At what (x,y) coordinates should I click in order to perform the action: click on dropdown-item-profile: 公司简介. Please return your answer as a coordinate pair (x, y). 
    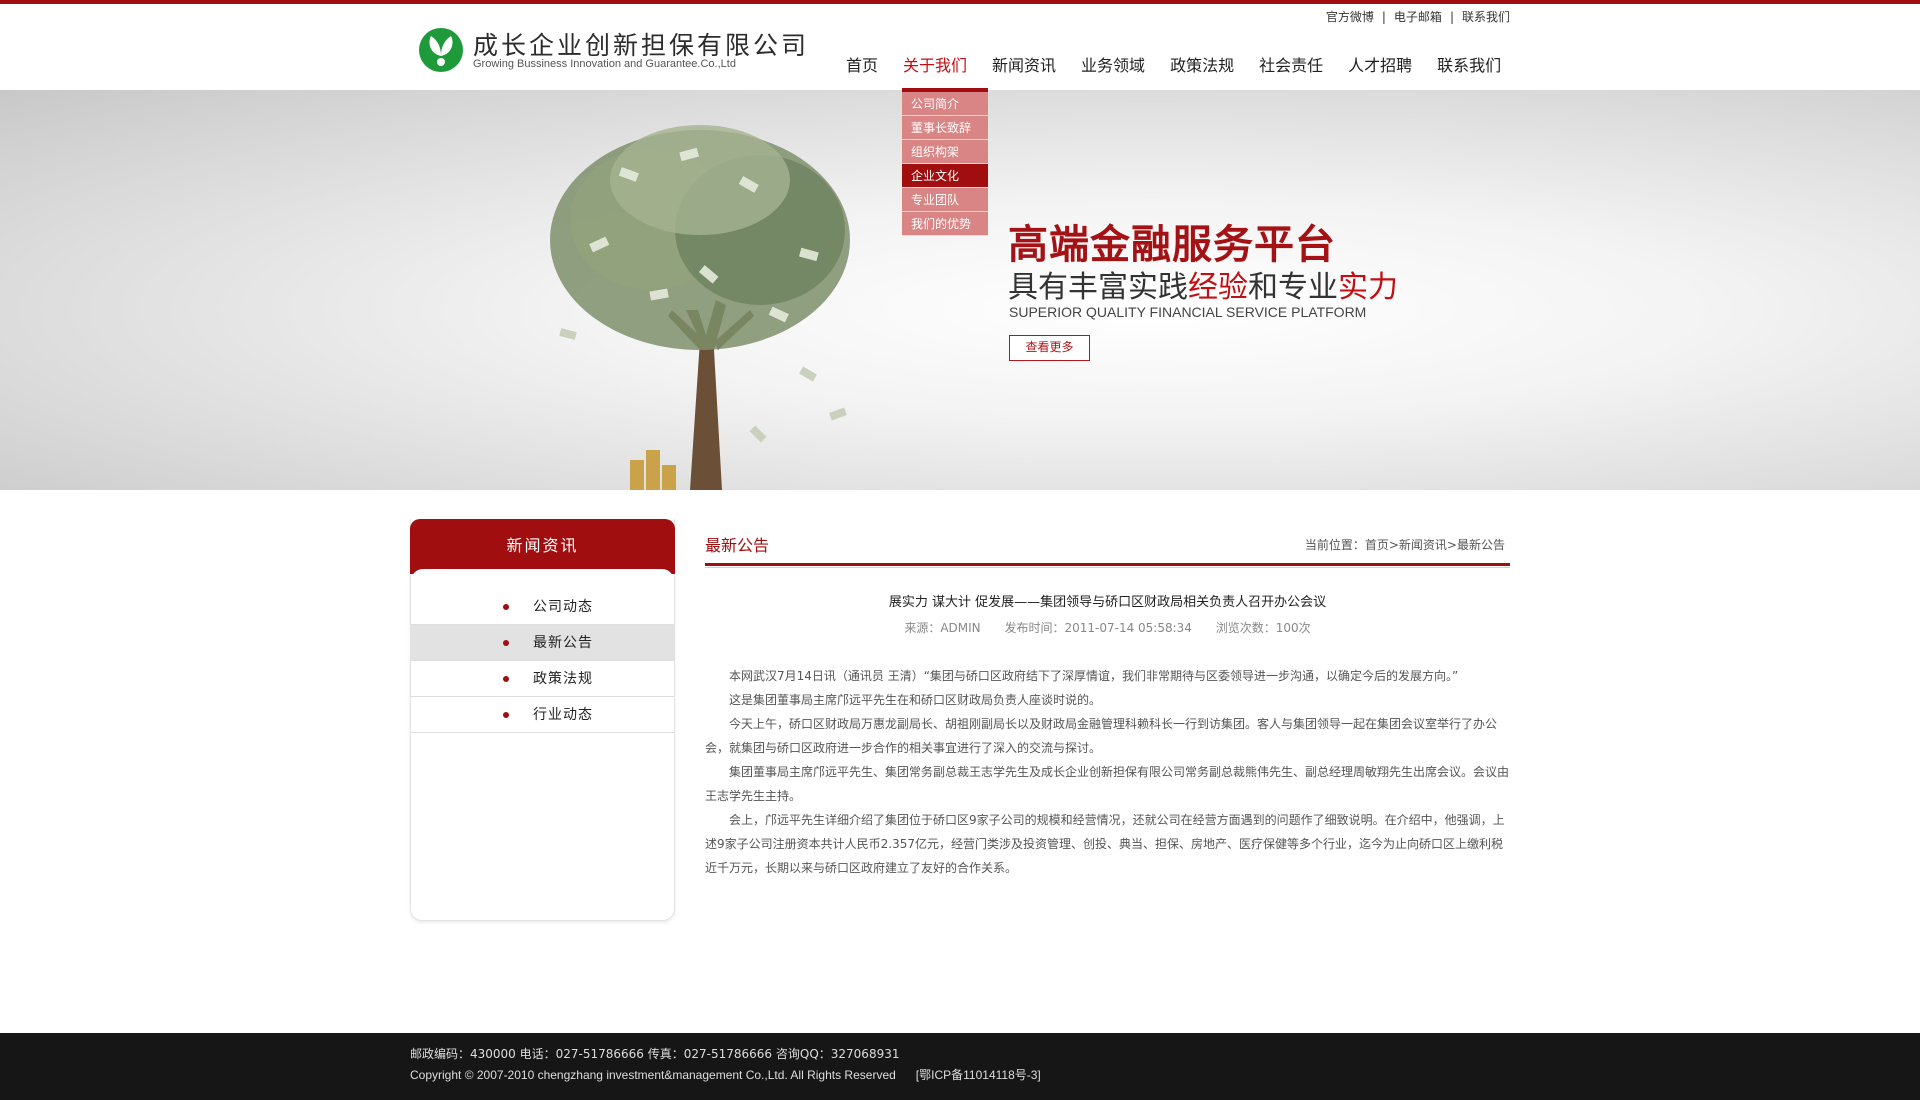
    Looking at the image, I should click on (945, 104).